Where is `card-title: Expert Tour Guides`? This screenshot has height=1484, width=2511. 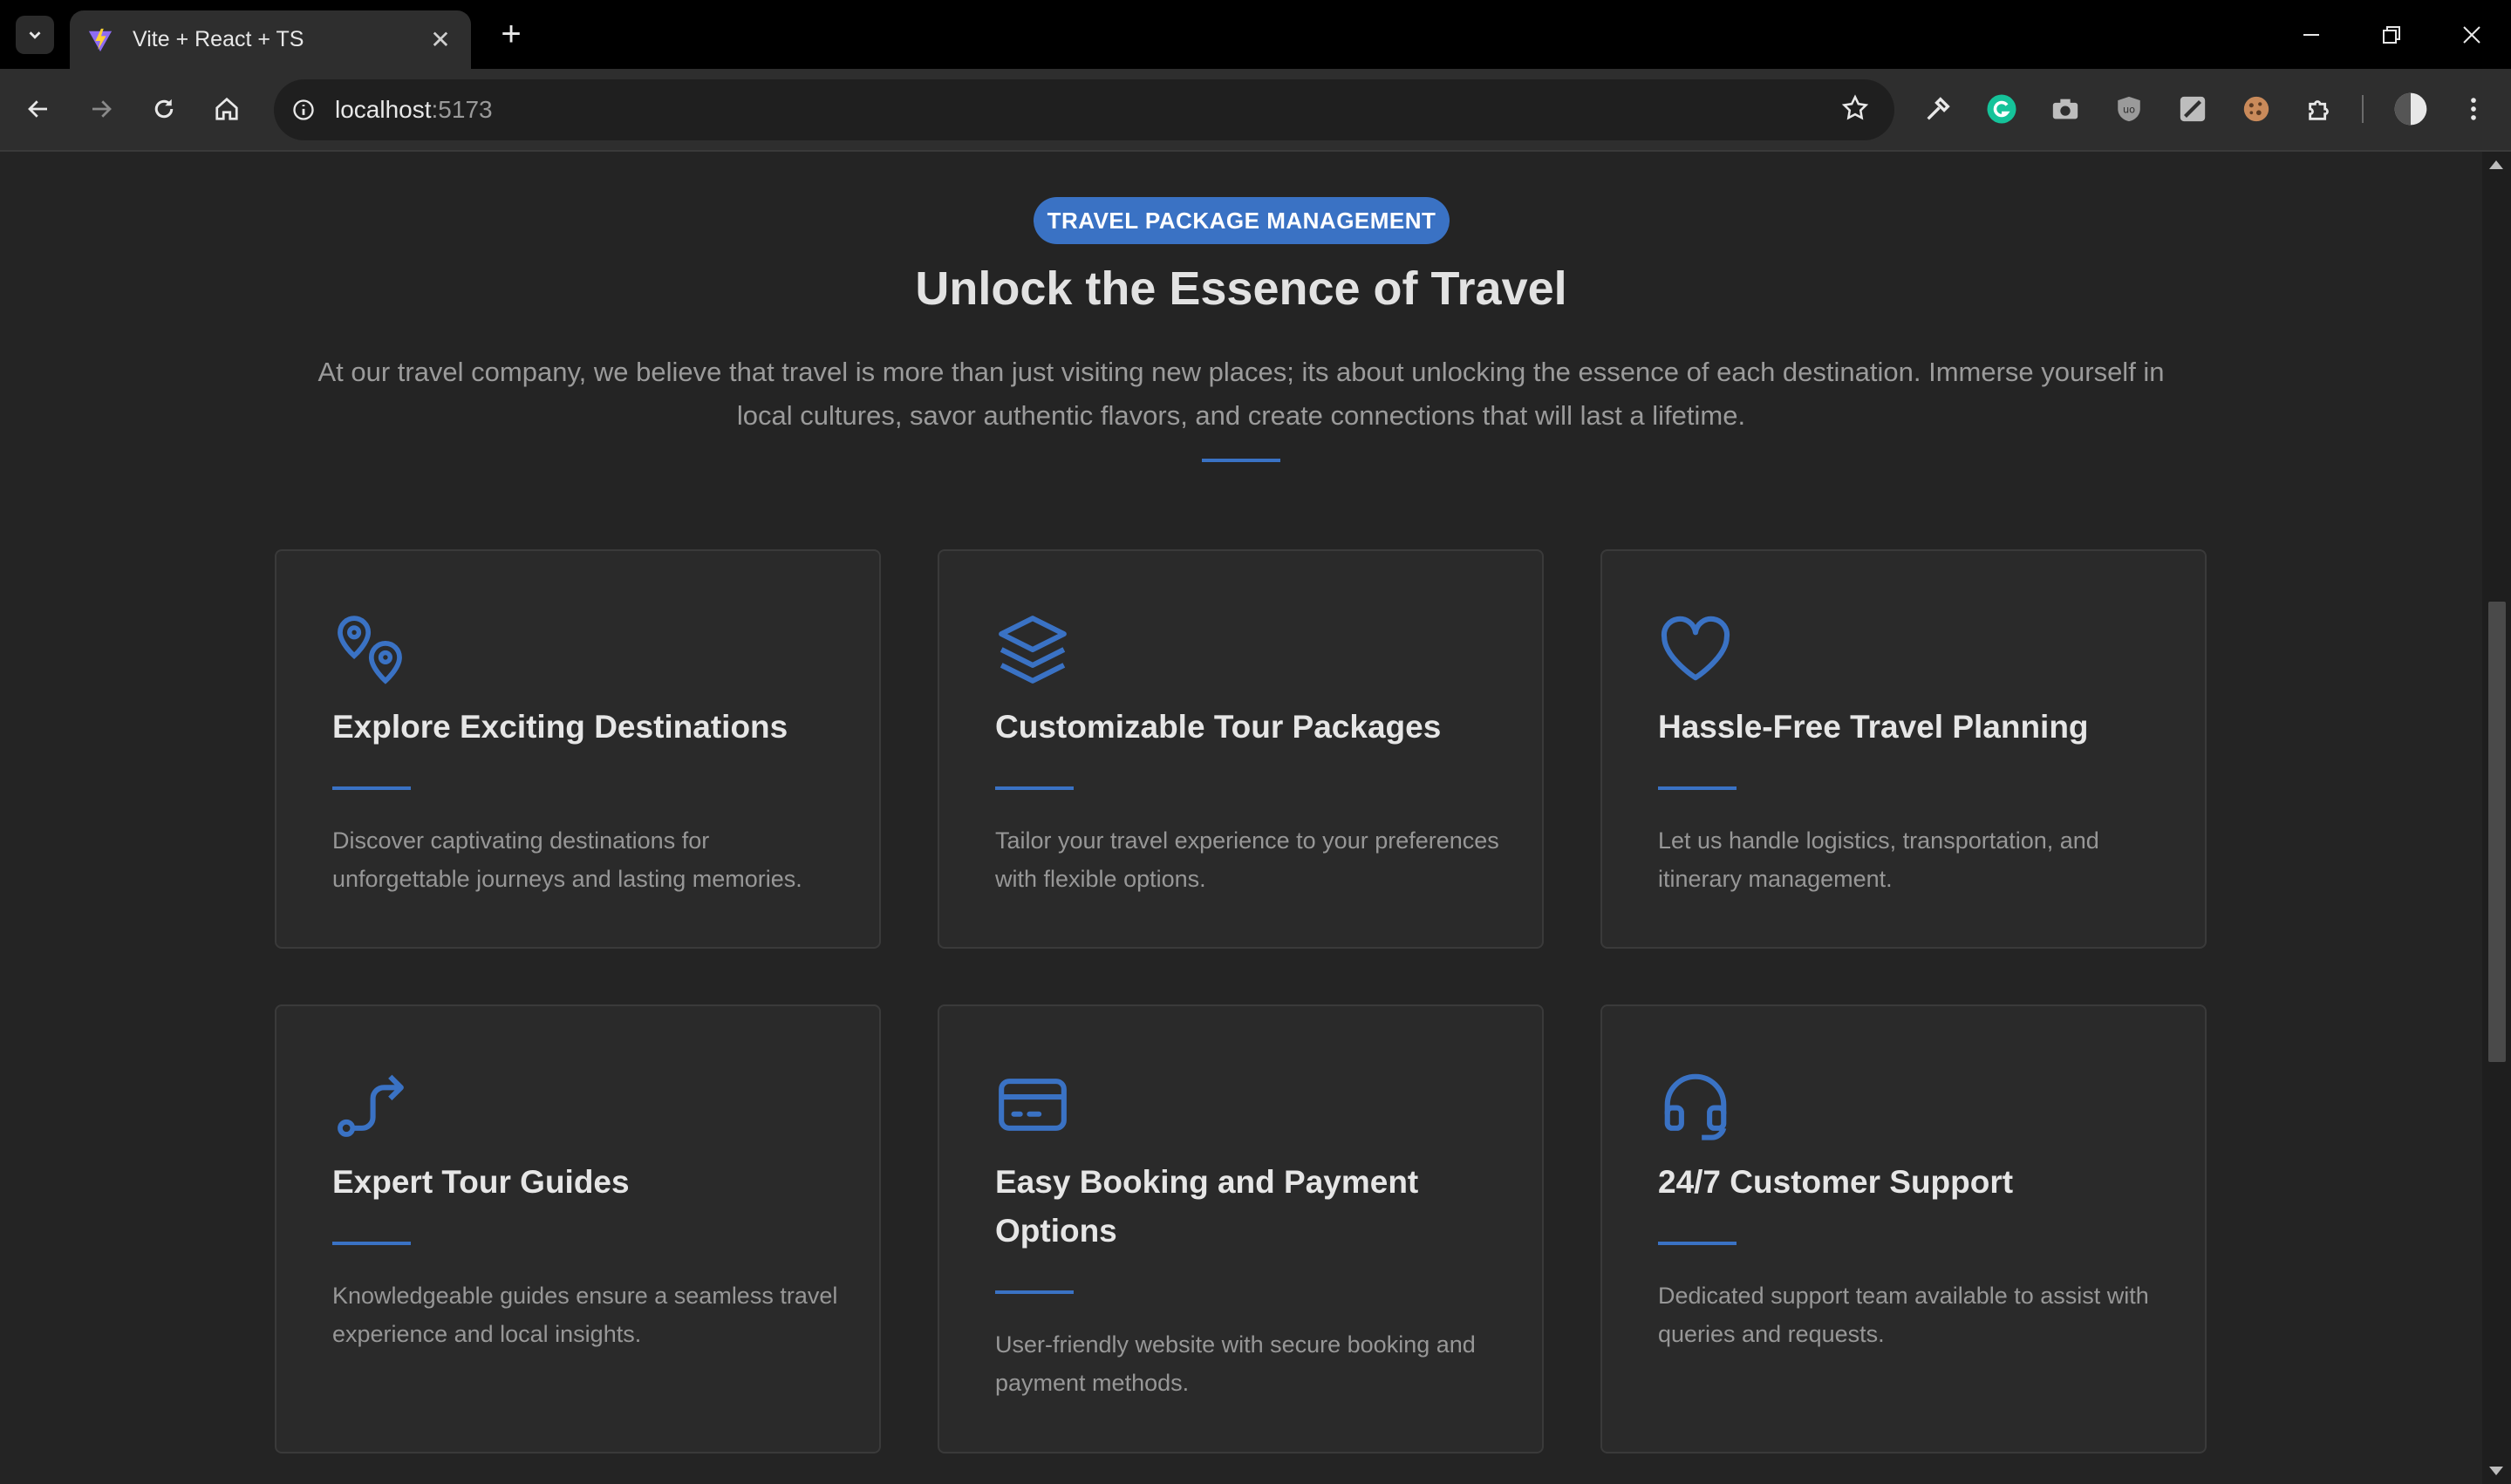
card-title: Expert Tour Guides is located at coordinates (481, 1182).